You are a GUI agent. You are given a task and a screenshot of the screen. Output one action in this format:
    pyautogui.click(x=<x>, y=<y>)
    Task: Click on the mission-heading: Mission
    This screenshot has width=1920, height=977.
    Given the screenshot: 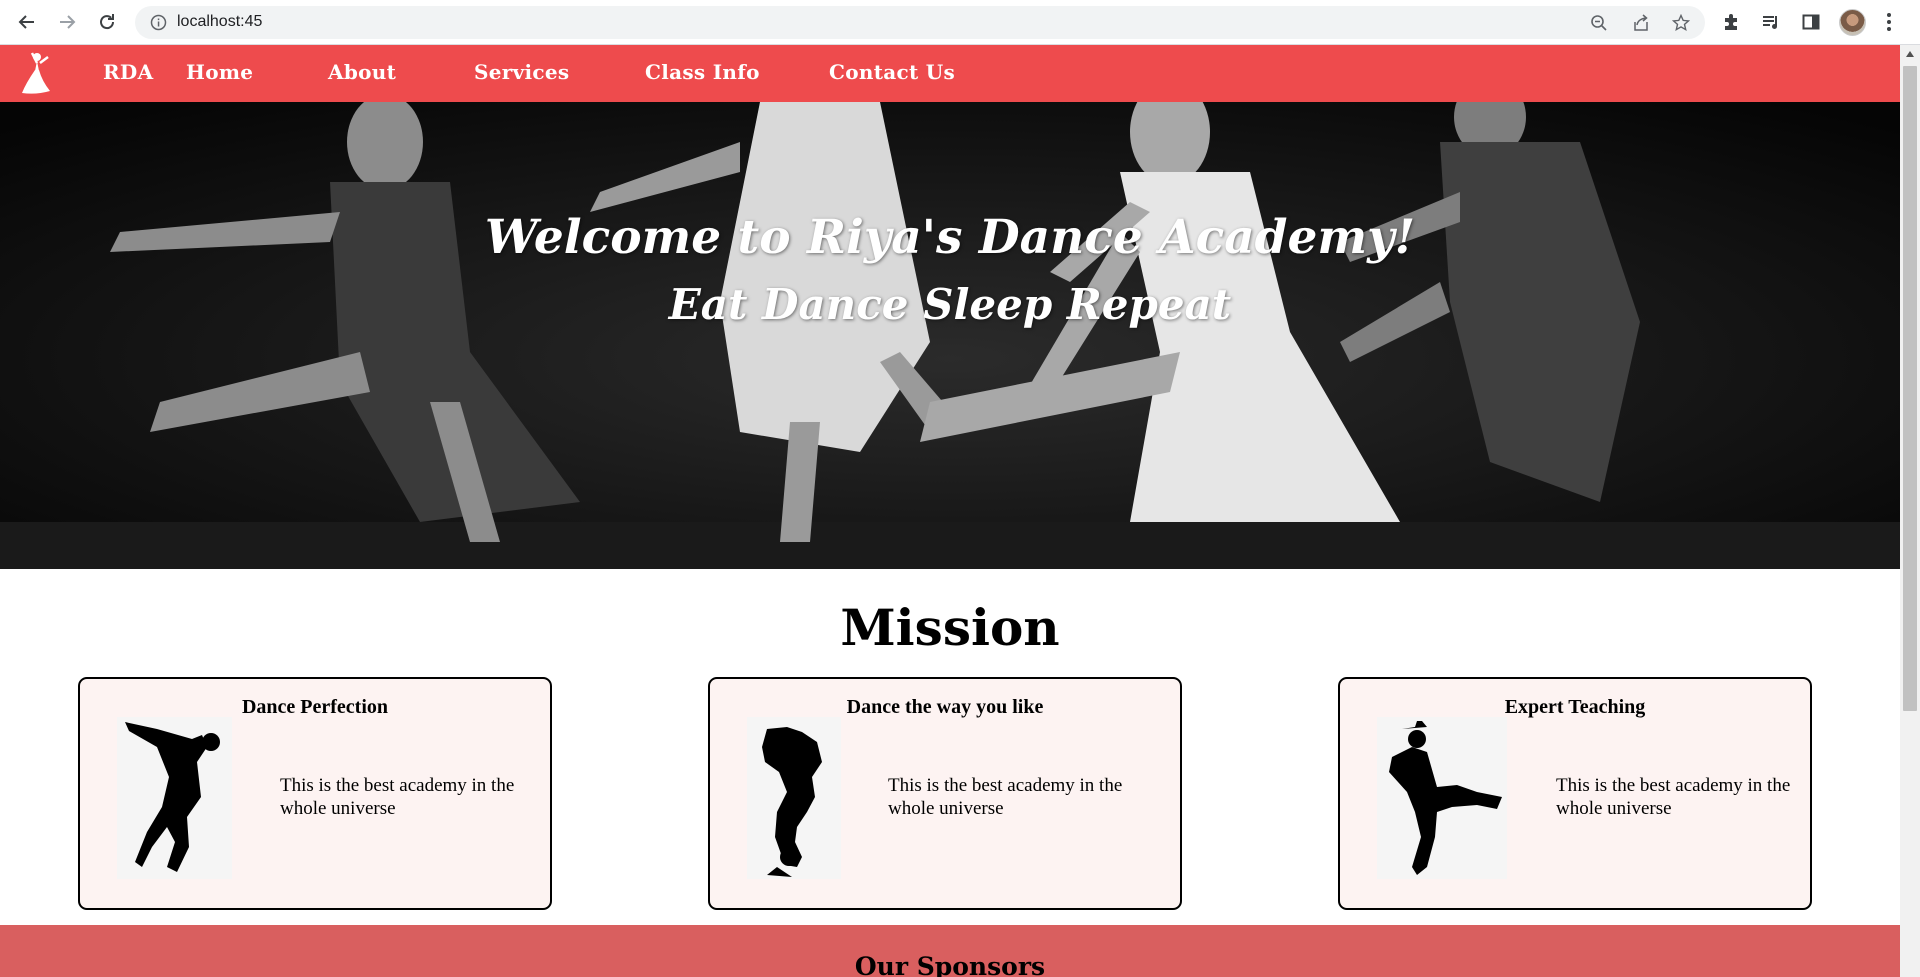 What is the action you would take?
    pyautogui.click(x=950, y=627)
    